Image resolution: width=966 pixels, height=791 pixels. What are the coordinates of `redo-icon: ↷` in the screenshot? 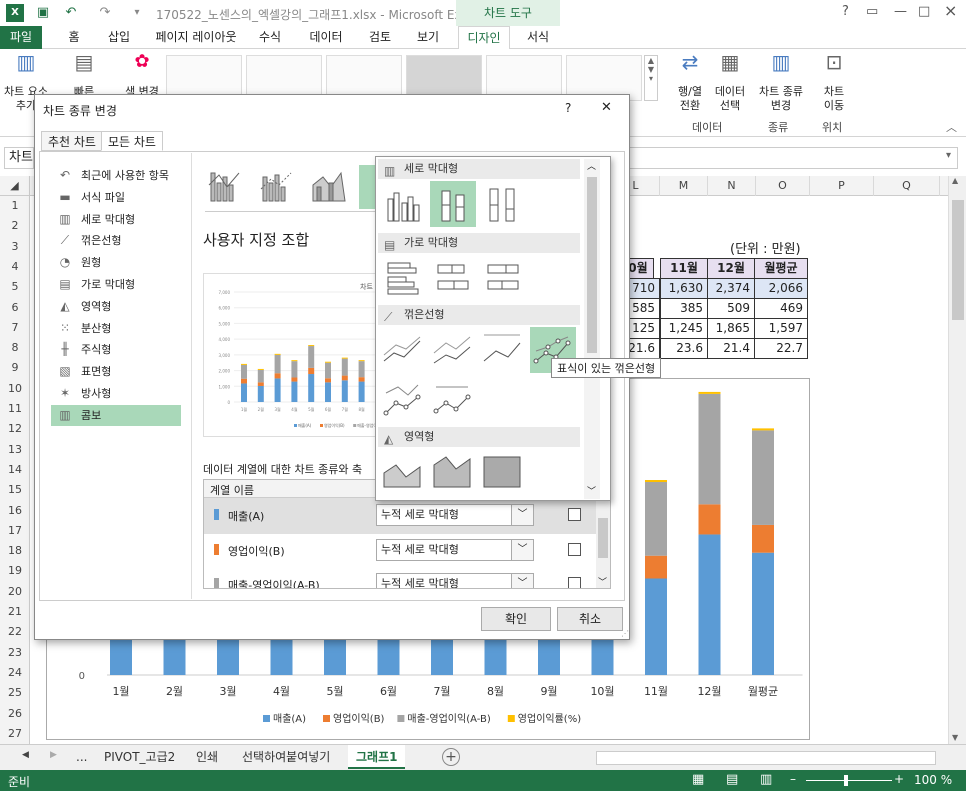 It's located at (105, 13).